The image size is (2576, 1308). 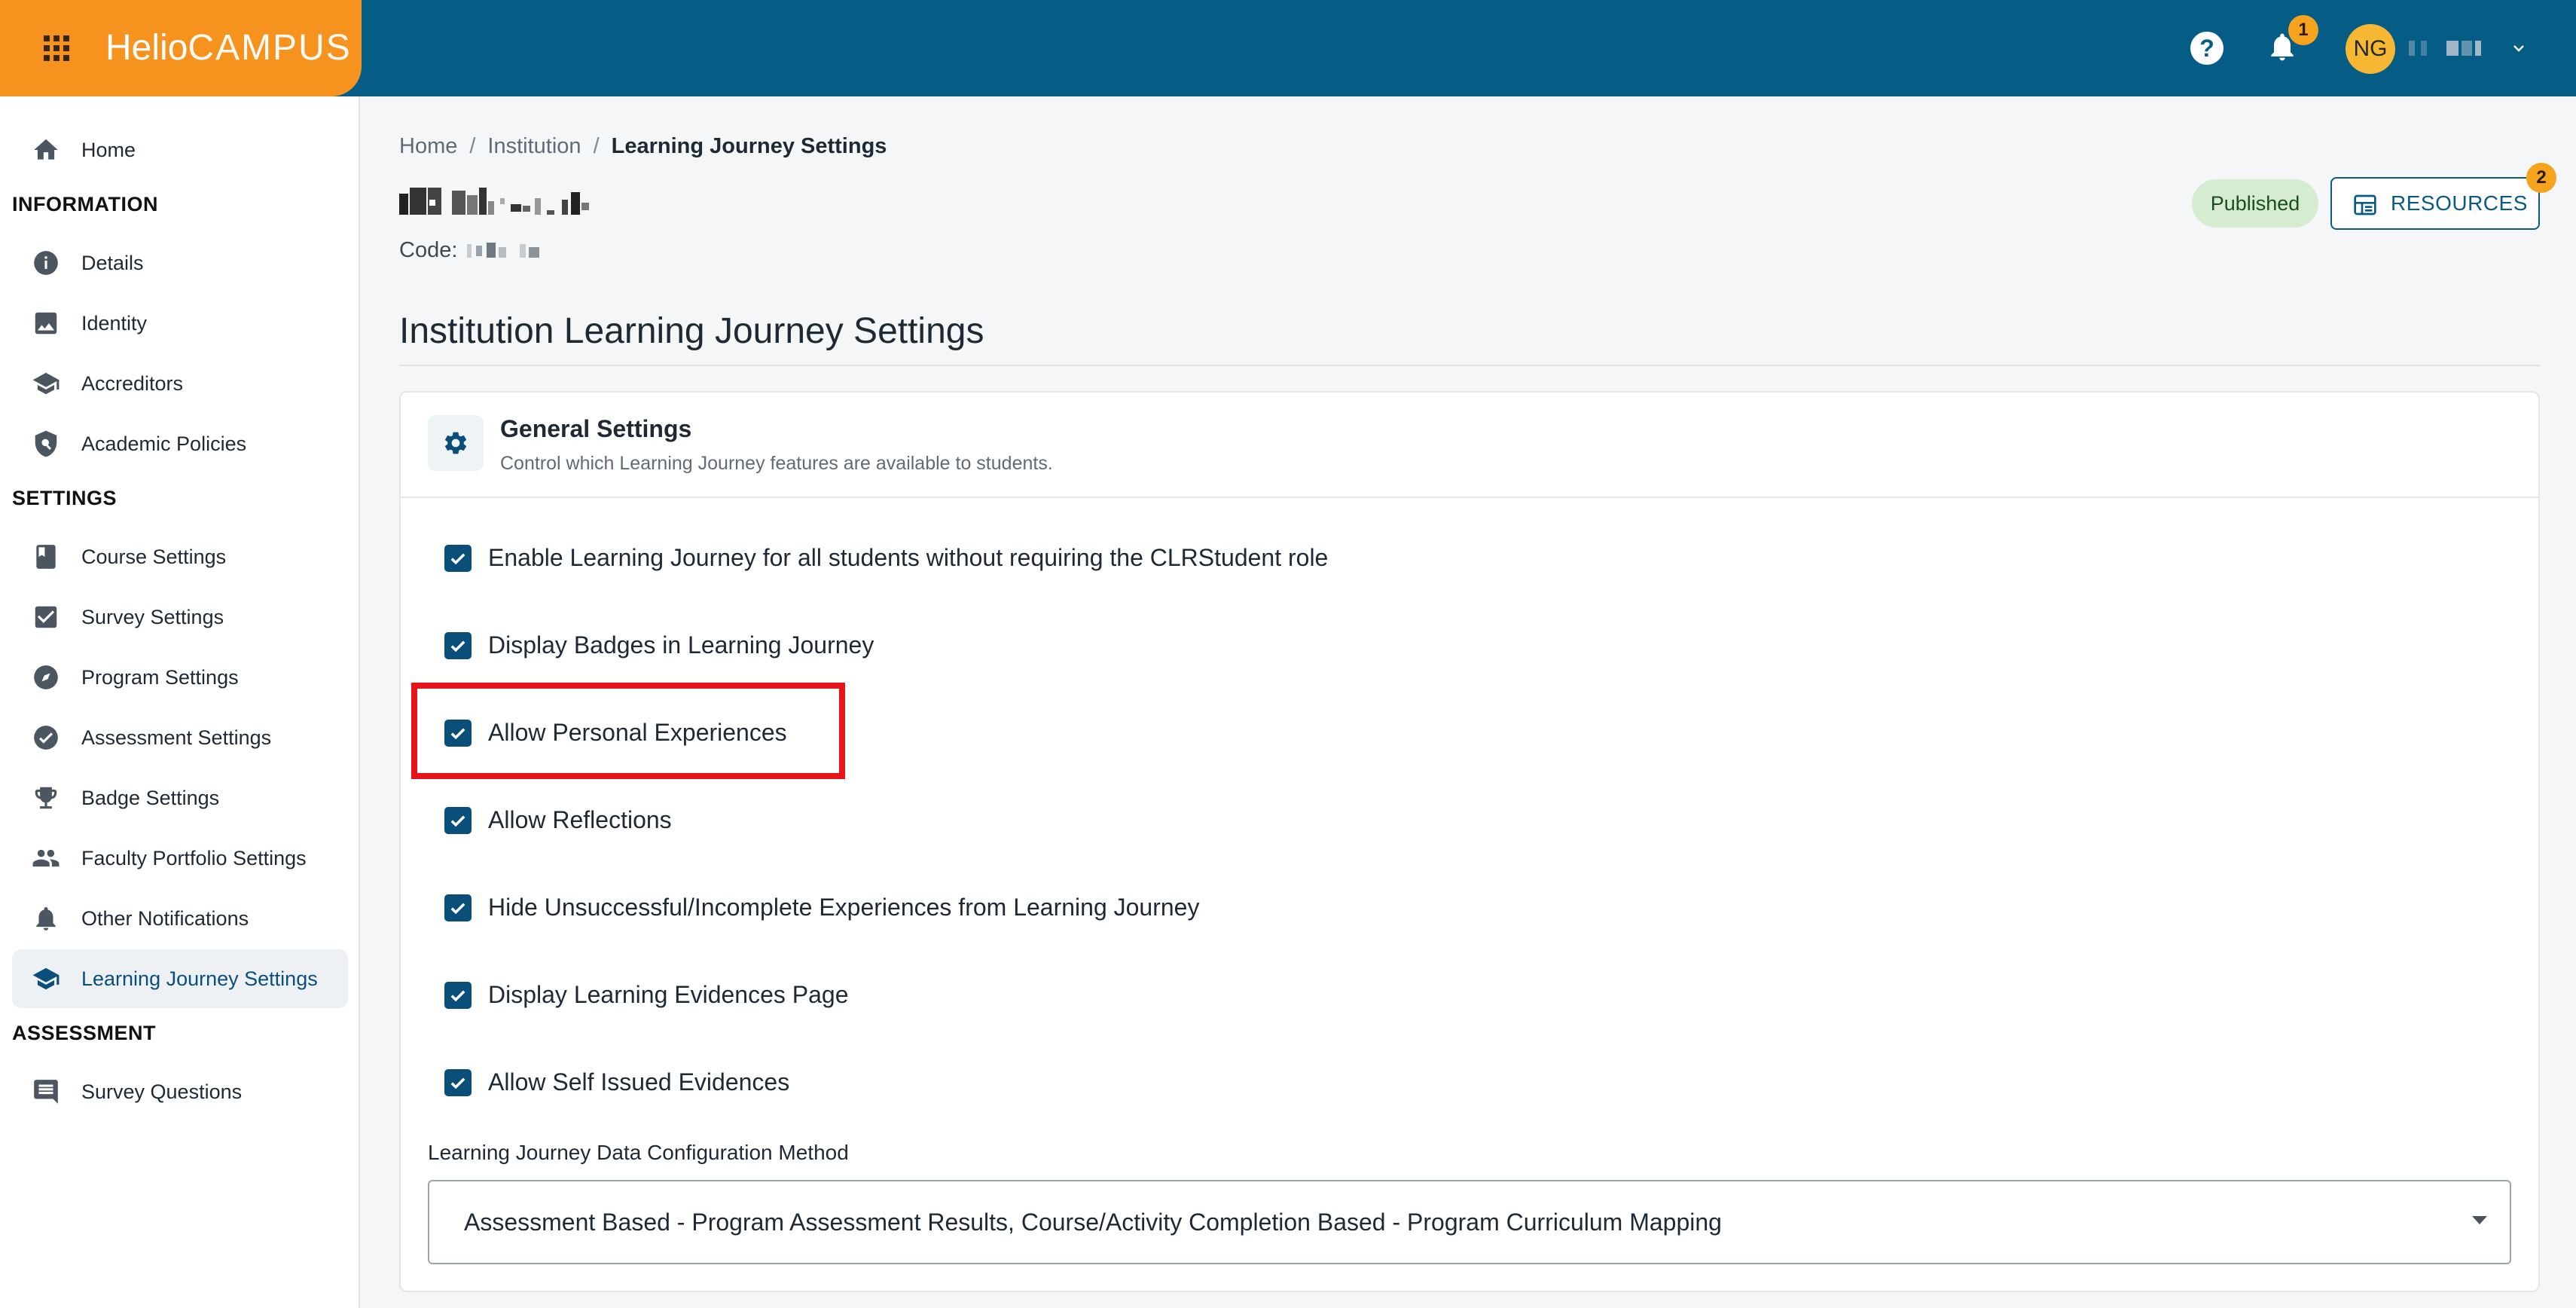 What do you see at coordinates (85, 204) in the screenshot?
I see `sidebar-section-information: INFORMATION` at bounding box center [85, 204].